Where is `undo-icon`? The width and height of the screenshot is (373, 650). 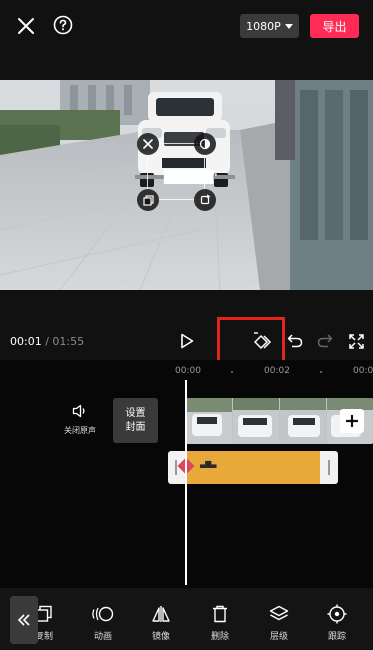 undo-icon is located at coordinates (295, 341).